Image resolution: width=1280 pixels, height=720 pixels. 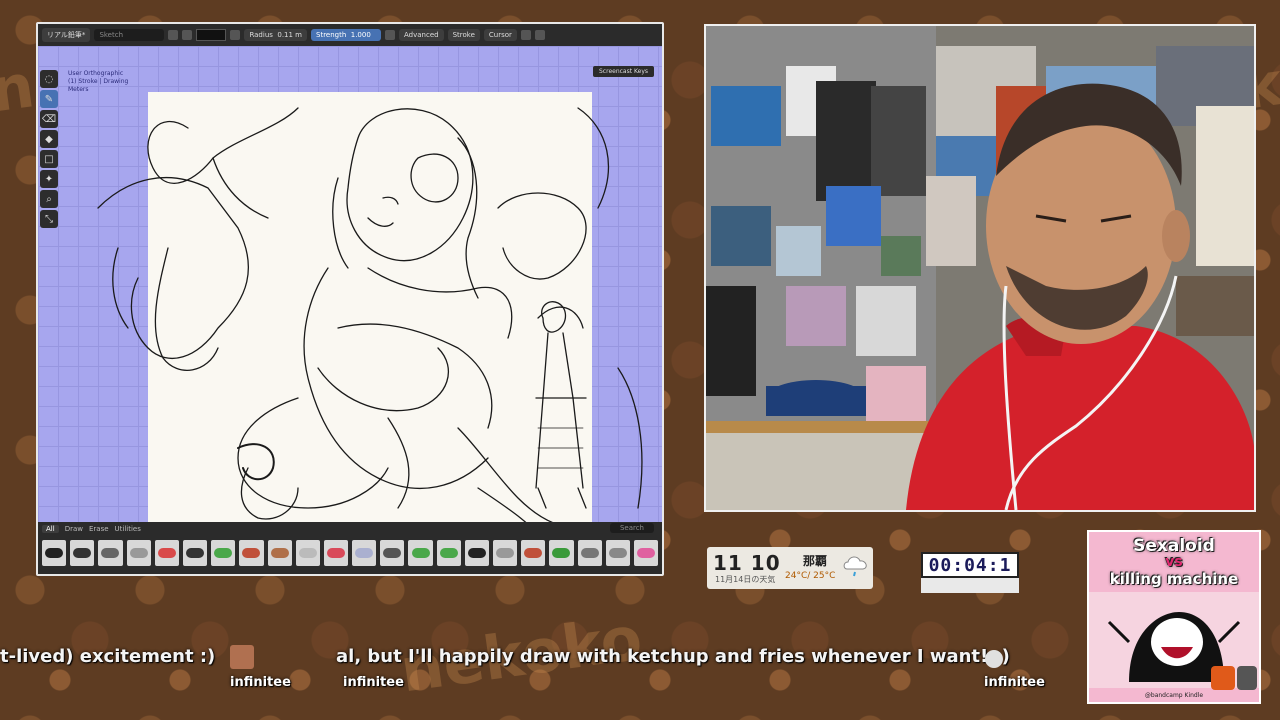 I want to click on album-credit: @bandcamp Kindle, so click(x=1174, y=695).